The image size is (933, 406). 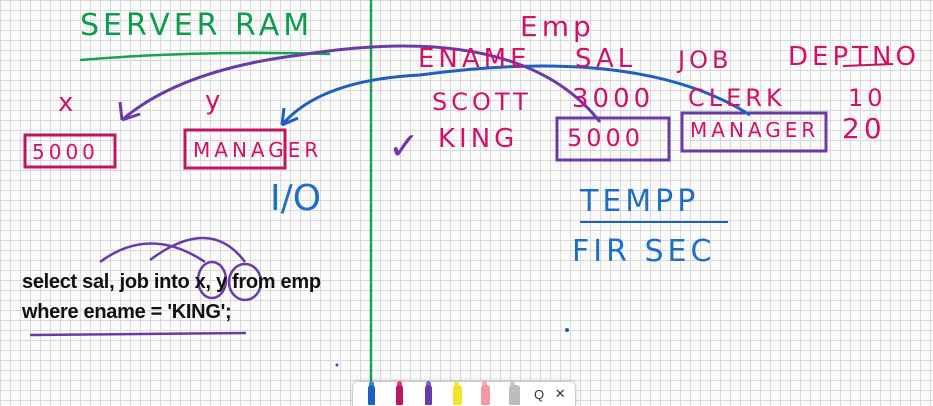 I want to click on query-underline, so click(x=138, y=334).